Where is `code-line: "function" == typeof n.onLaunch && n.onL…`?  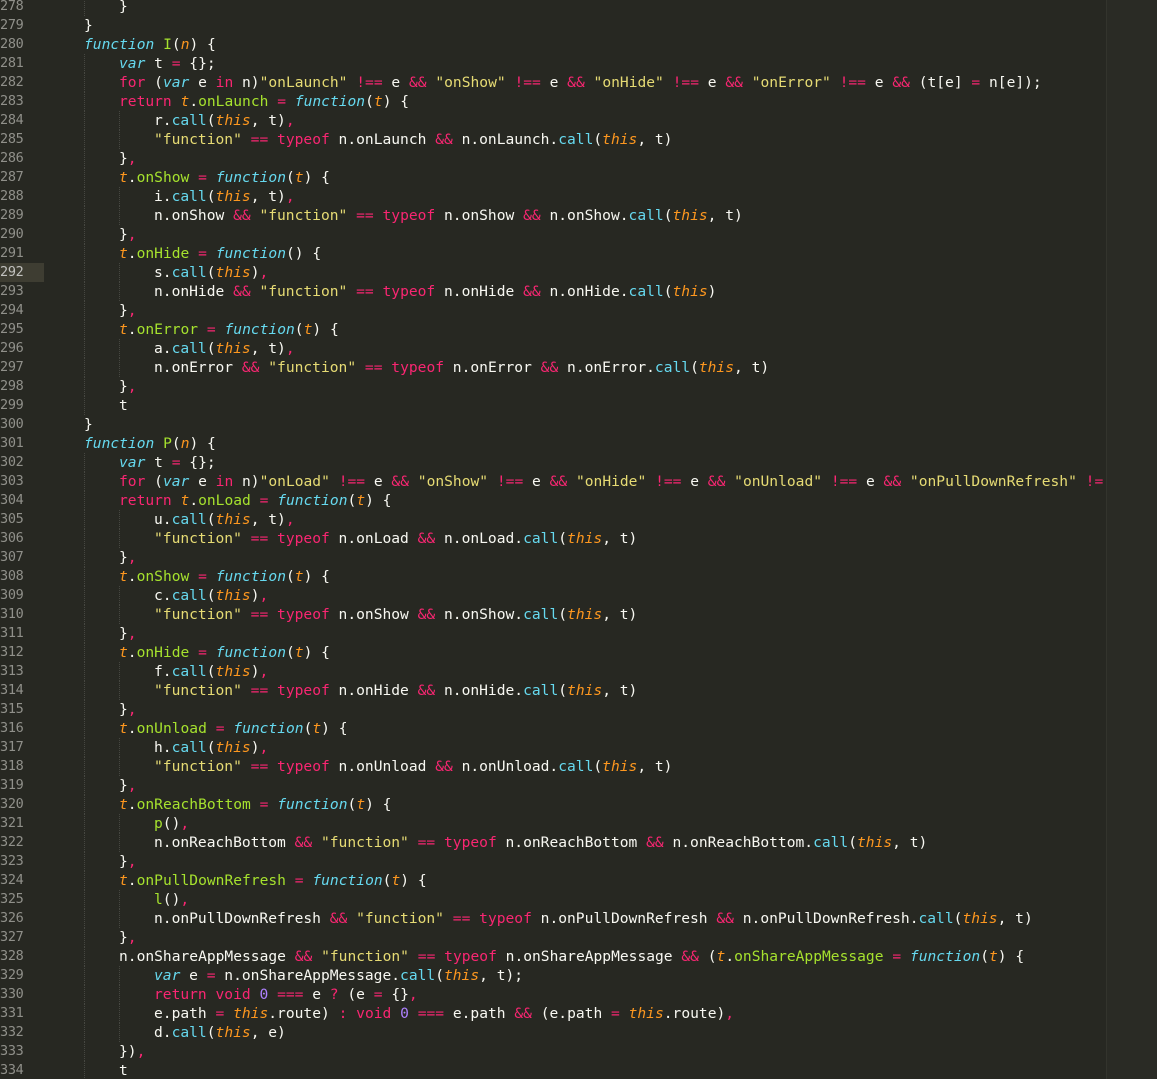 code-line: "function" == typeof n.onLaunch && n.onL… is located at coordinates (413, 139).